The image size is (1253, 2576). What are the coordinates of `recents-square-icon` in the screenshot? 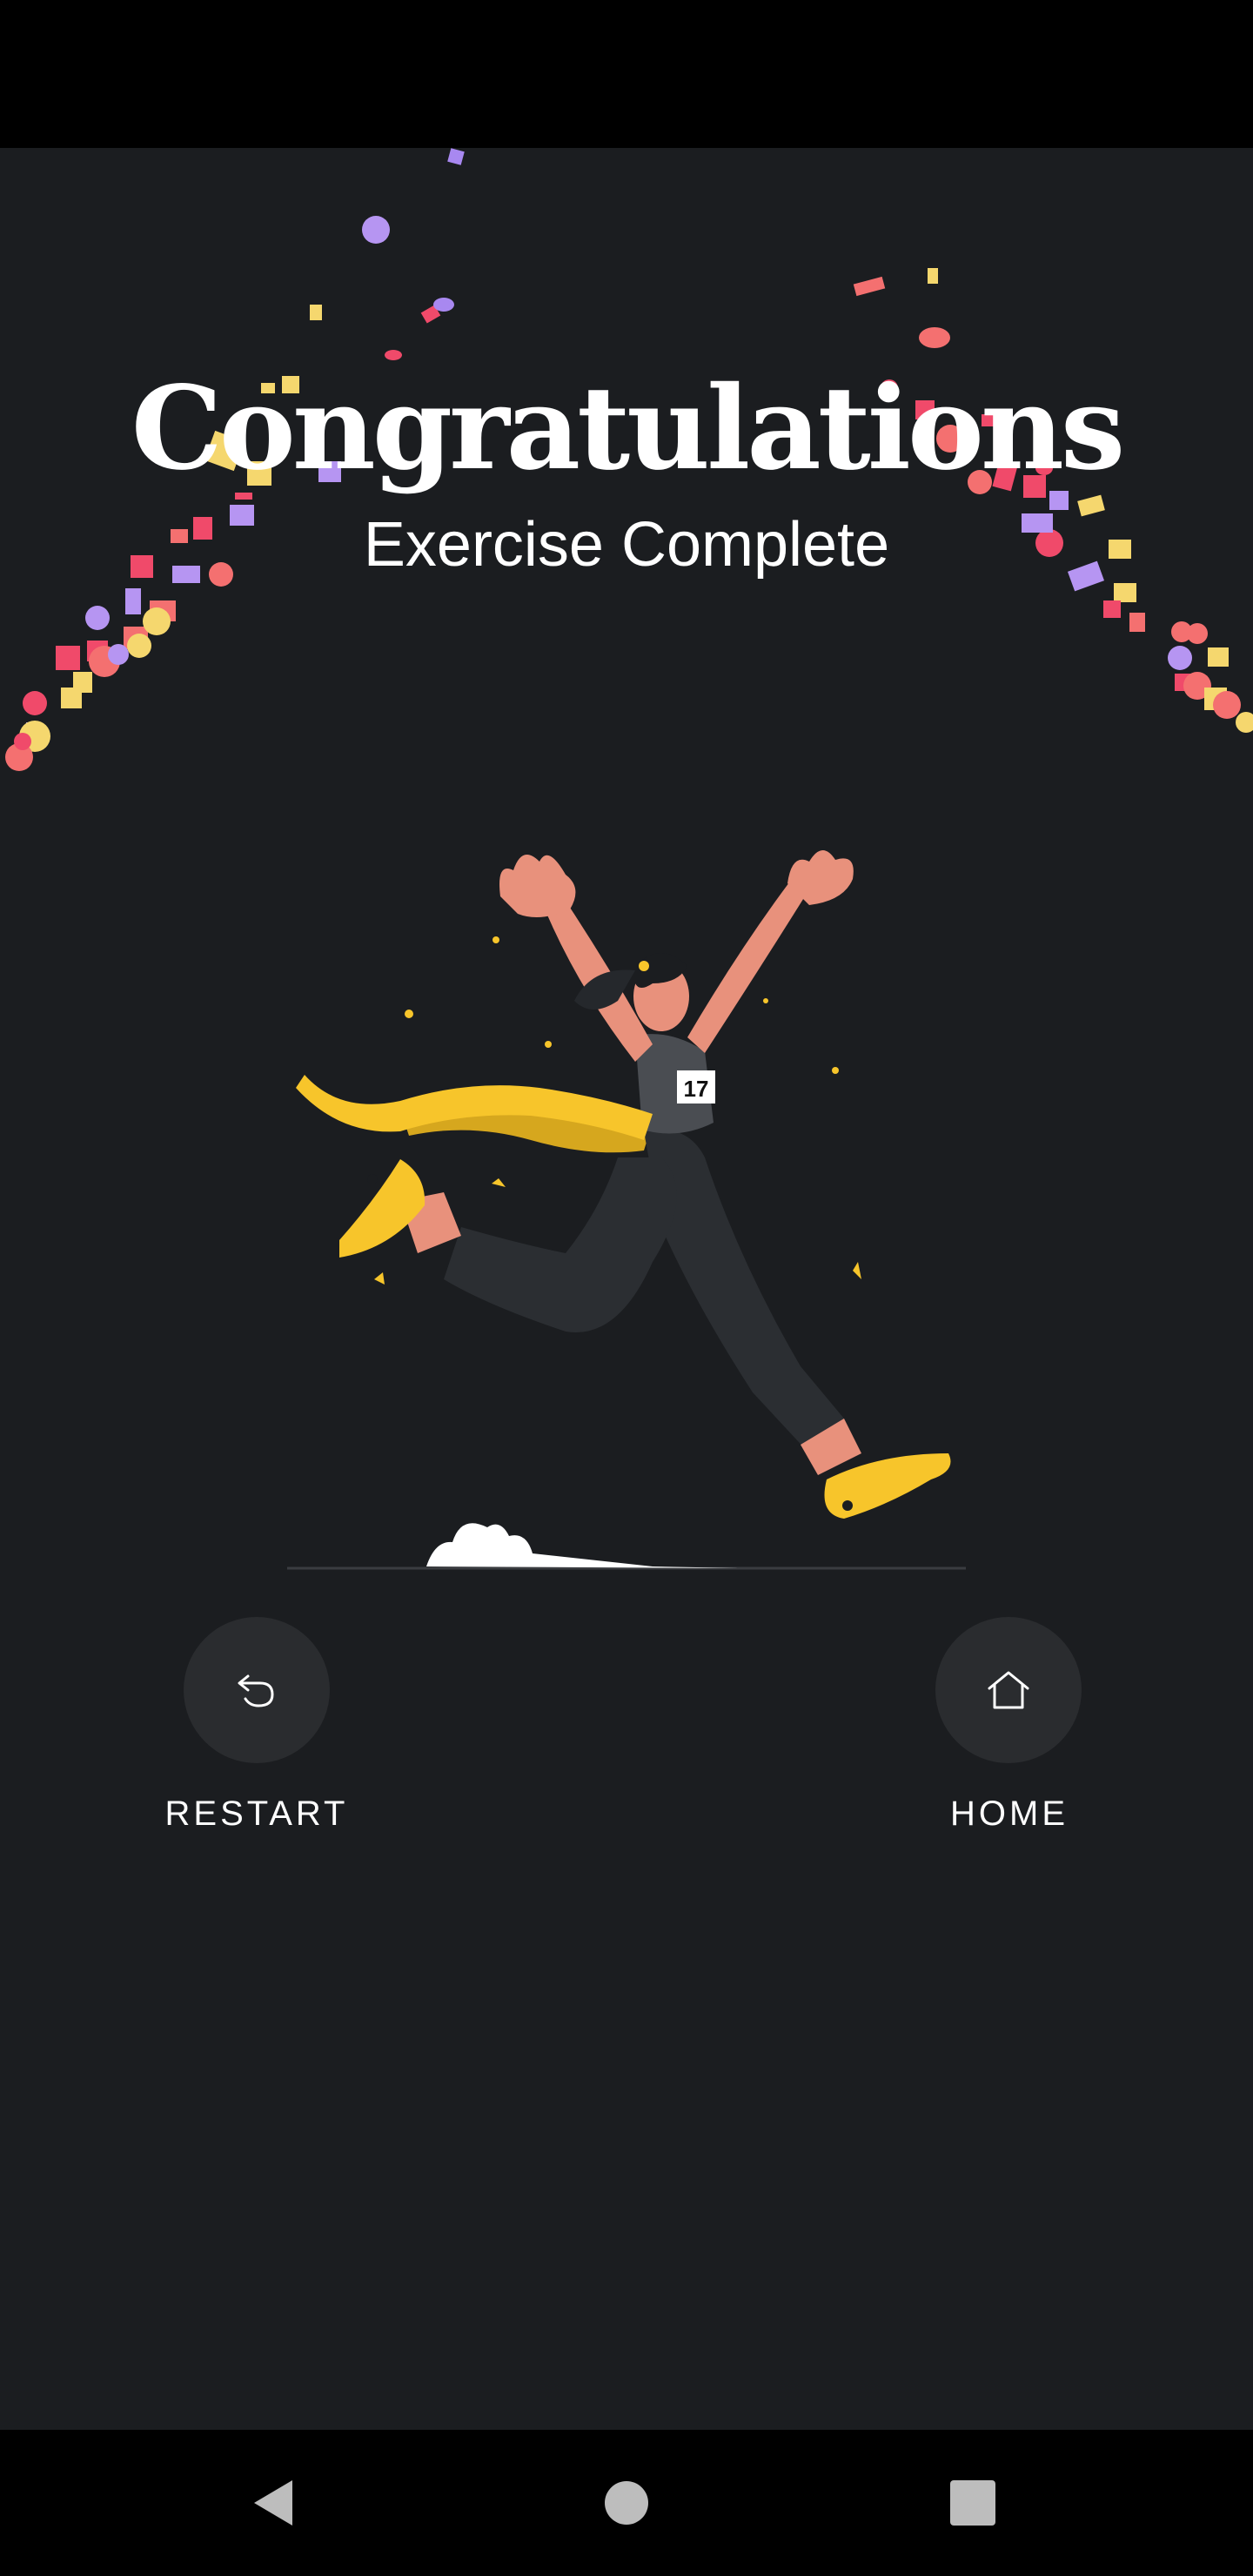 It's located at (972, 2503).